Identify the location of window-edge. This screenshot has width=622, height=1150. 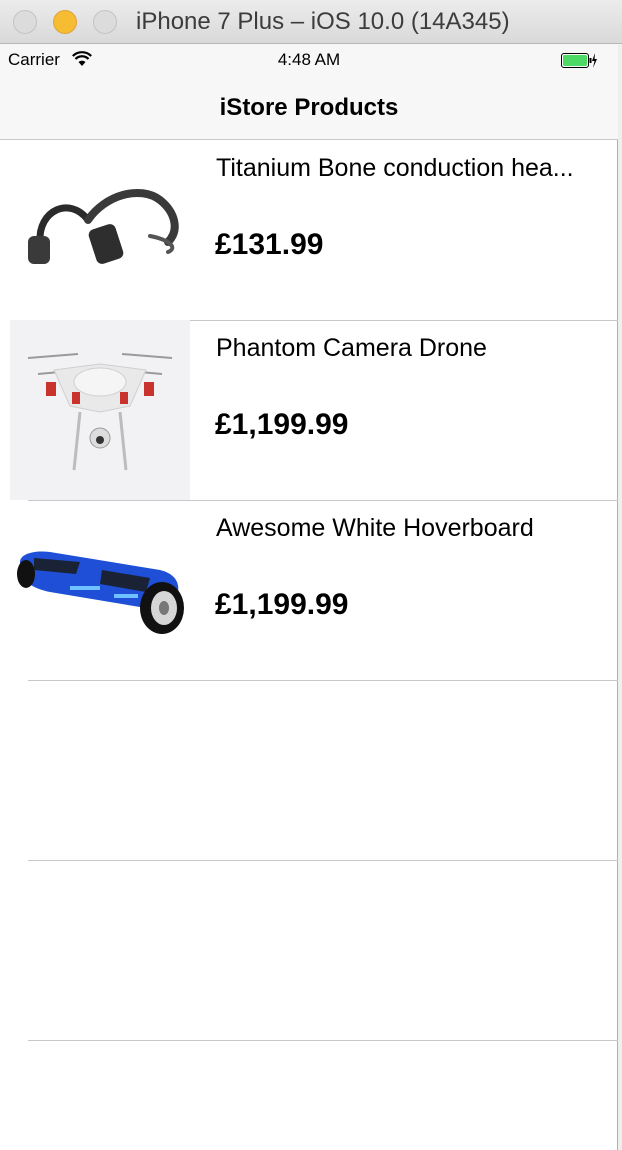
(620, 597).